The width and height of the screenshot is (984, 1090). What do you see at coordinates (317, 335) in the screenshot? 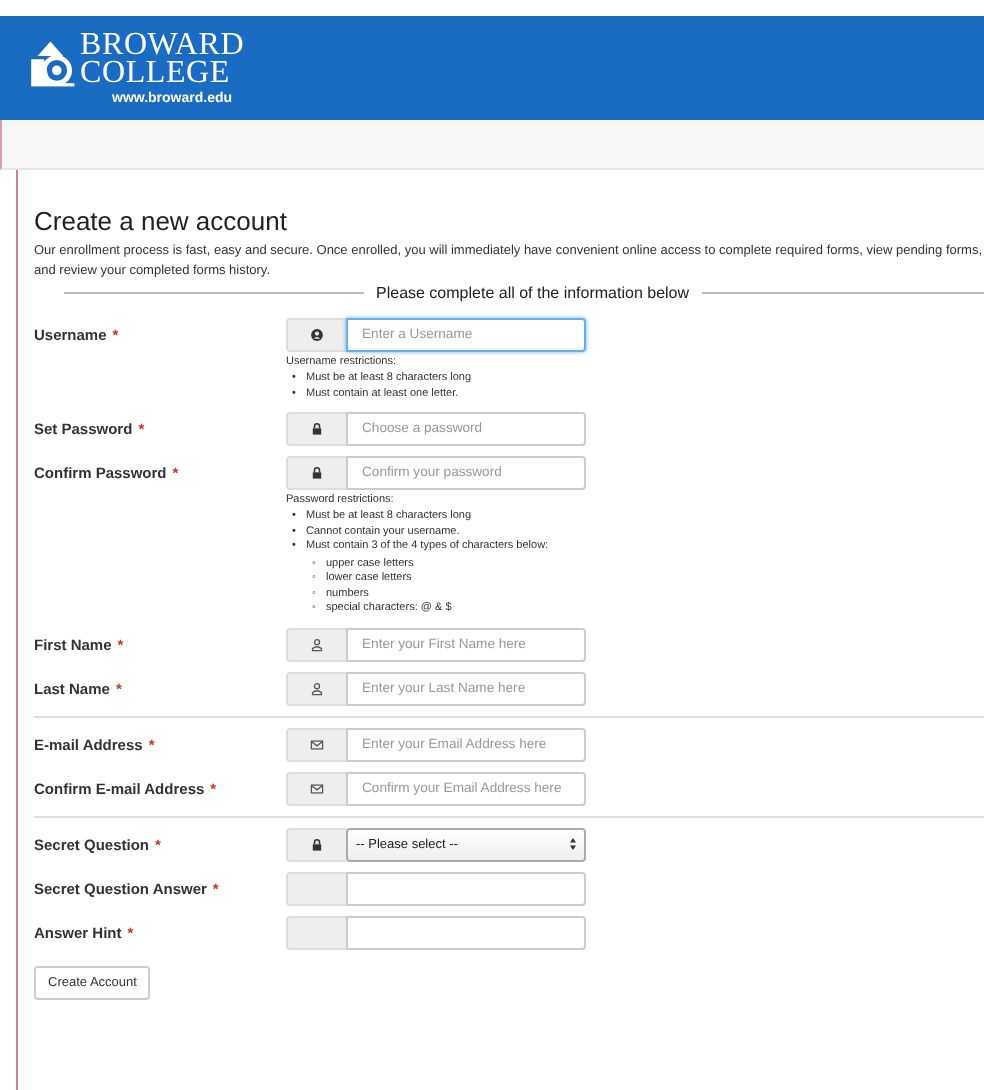
I see `user-icon` at bounding box center [317, 335].